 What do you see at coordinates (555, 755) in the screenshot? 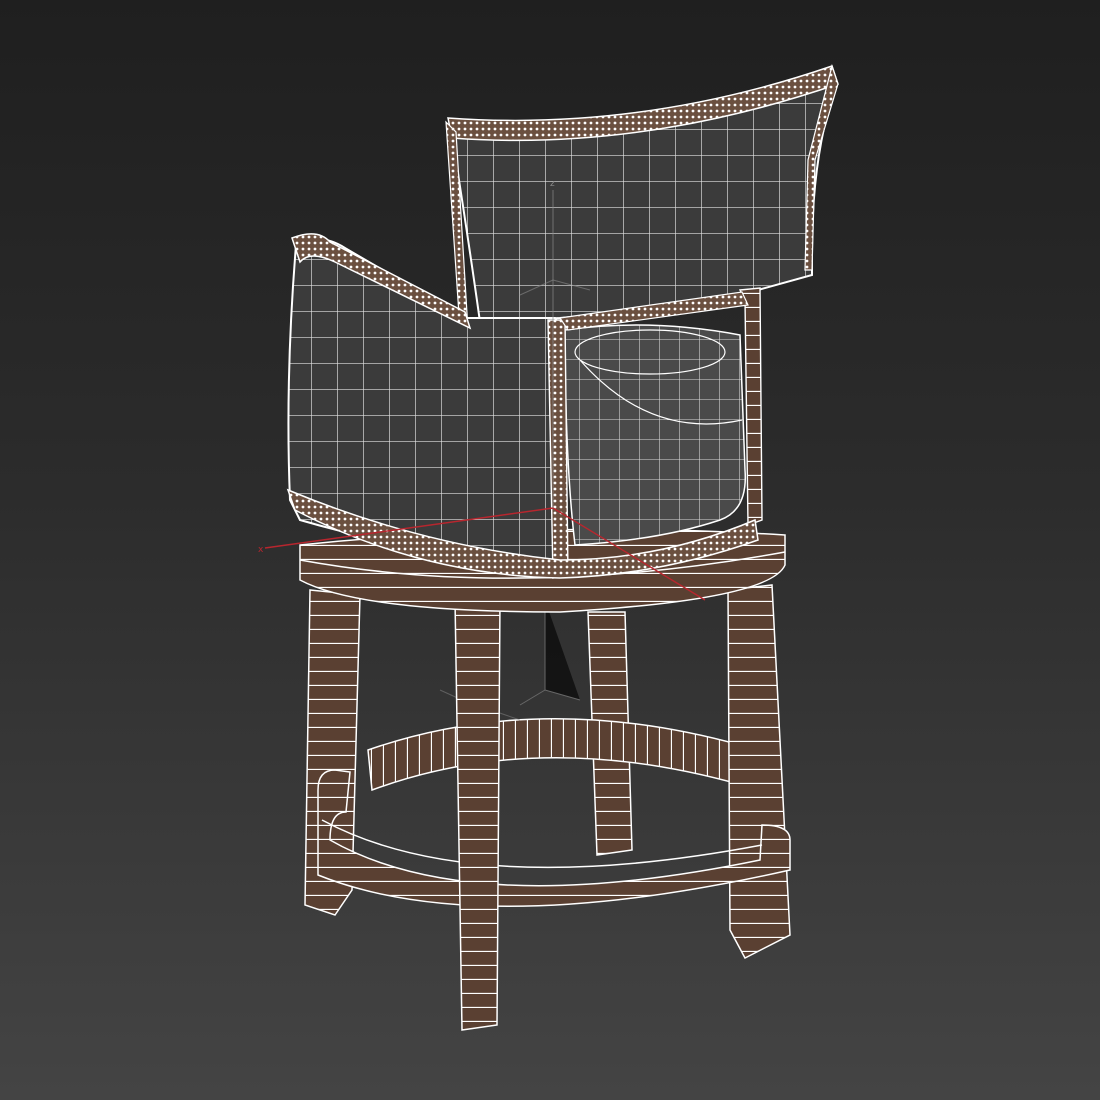
I see `footrest-ring-back` at bounding box center [555, 755].